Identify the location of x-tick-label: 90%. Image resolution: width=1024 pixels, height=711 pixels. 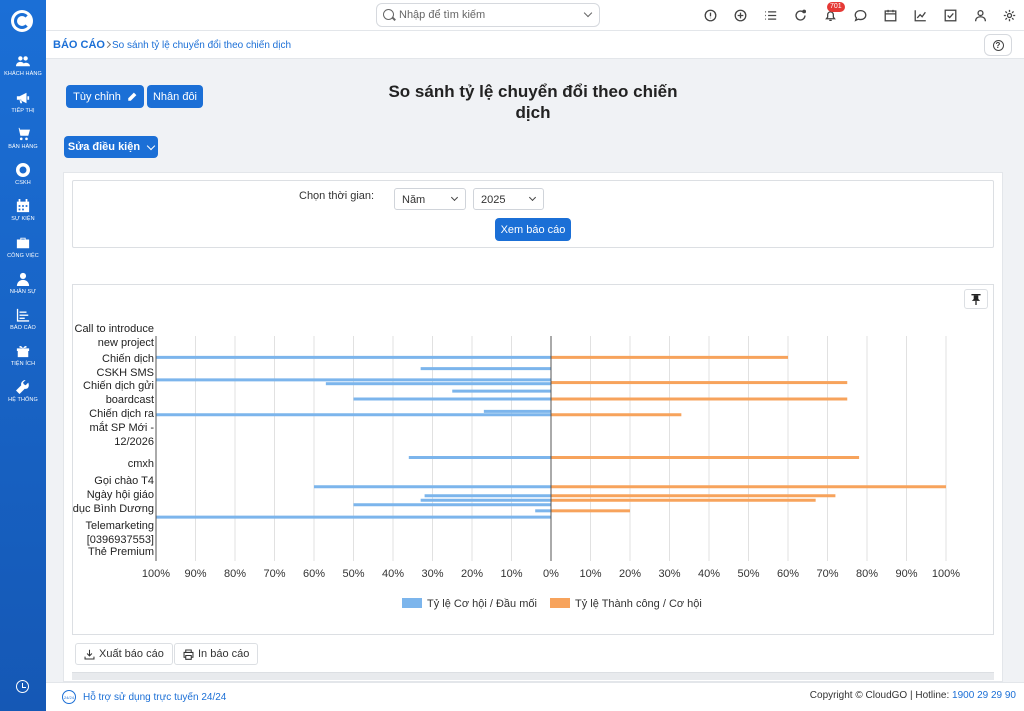
(906, 574).